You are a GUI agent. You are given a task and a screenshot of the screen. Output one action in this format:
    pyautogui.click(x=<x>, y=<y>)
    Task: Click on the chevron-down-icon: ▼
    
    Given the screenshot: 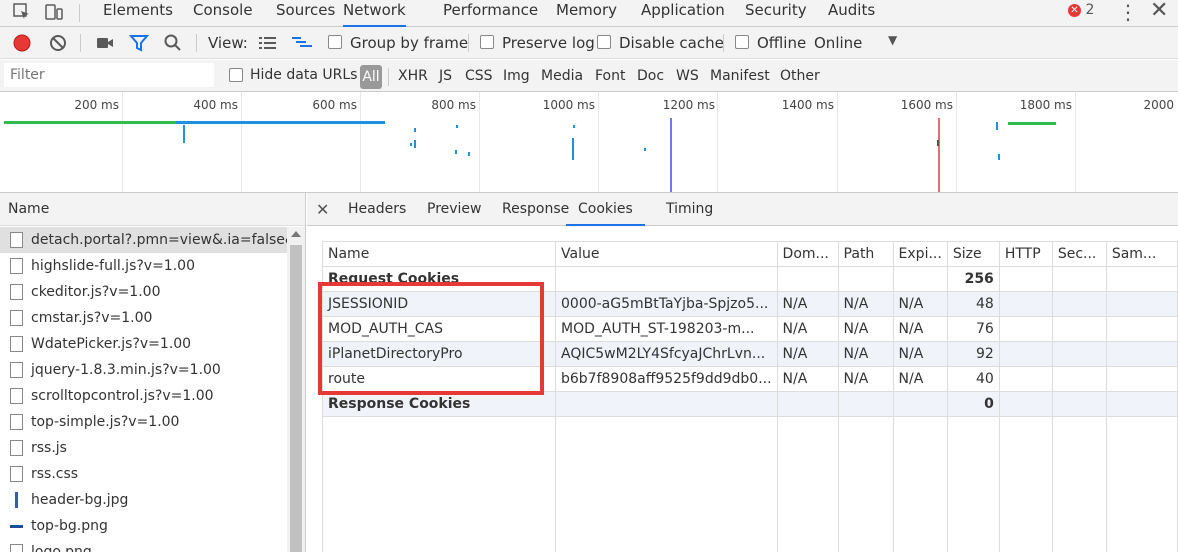 What is the action you would take?
    pyautogui.click(x=892, y=40)
    